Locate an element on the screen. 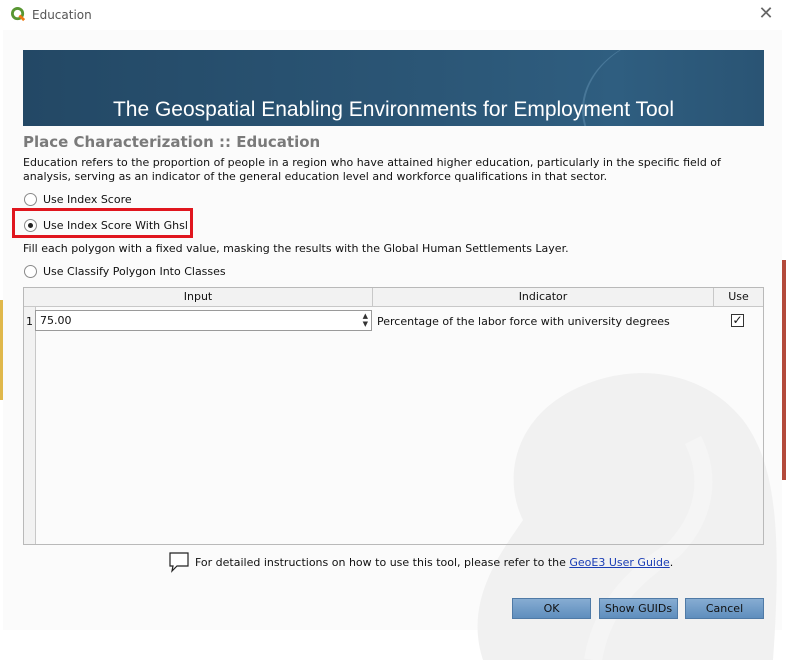 Image resolution: width=786 pixels, height=660 pixels. table-header: Input Indicator Use is located at coordinates (393, 297).